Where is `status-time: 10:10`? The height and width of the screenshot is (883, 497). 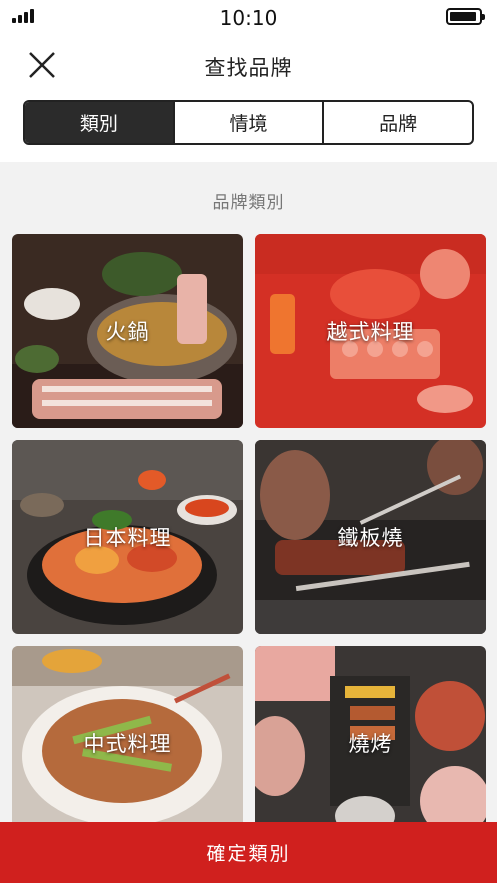 status-time: 10:10 is located at coordinates (248, 18).